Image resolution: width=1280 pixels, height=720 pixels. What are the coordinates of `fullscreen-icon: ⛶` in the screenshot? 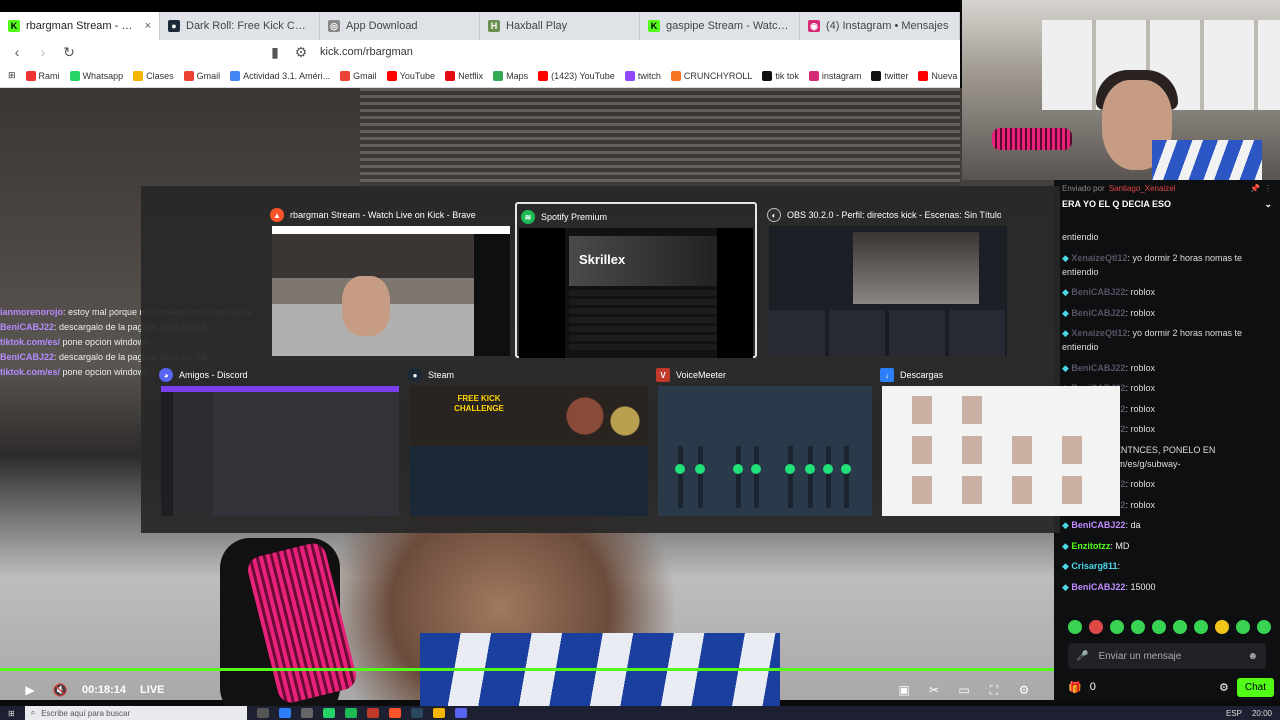 It's located at (994, 690).